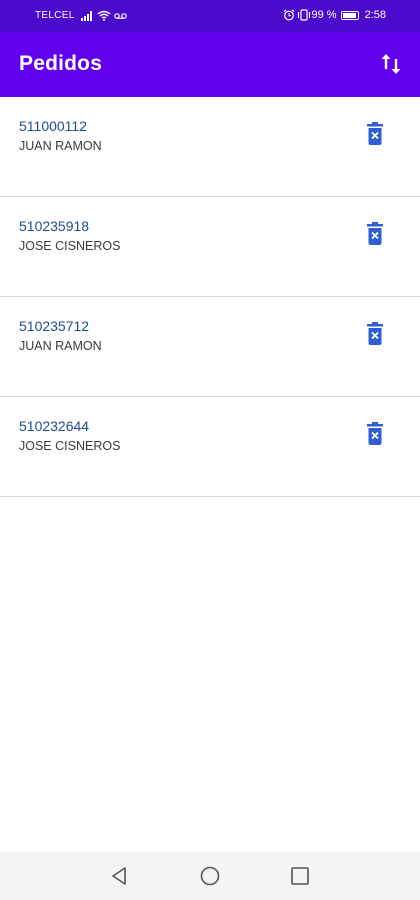 The image size is (420, 900). I want to click on voicemail-icon, so click(120, 15).